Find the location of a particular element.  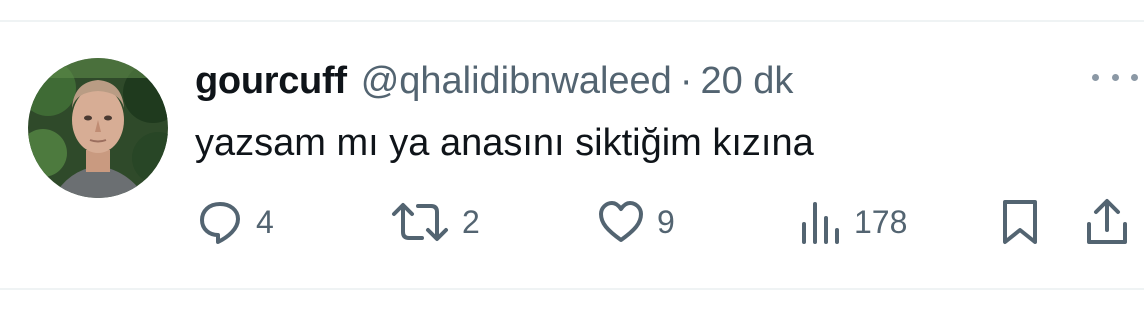

display-name: gourcuff is located at coordinates (271, 81).